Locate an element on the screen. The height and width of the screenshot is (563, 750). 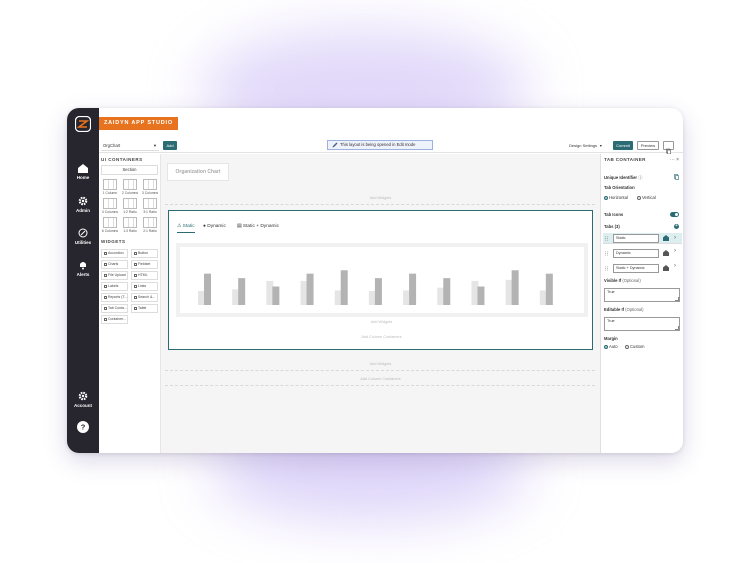
widget-label: Labels is located at coordinates (113, 286).